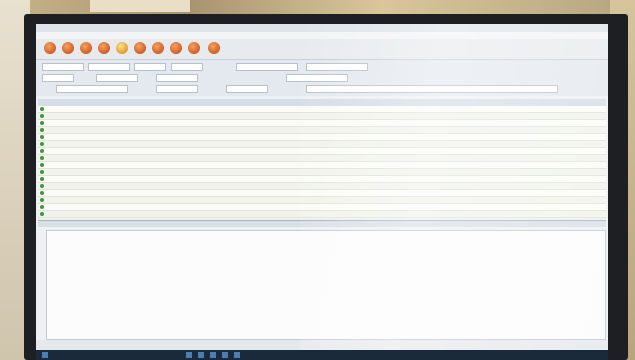  What do you see at coordinates (140, 6) in the screenshot?
I see `ceiling-light` at bounding box center [140, 6].